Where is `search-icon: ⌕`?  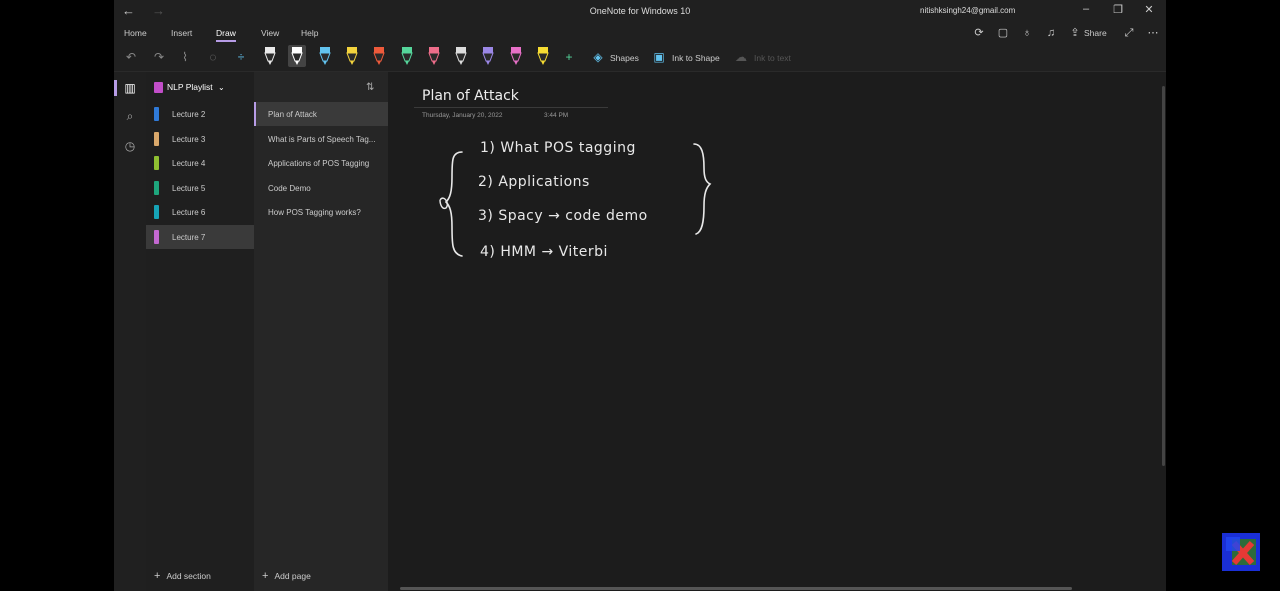
search-icon: ⌕ is located at coordinates (130, 116).